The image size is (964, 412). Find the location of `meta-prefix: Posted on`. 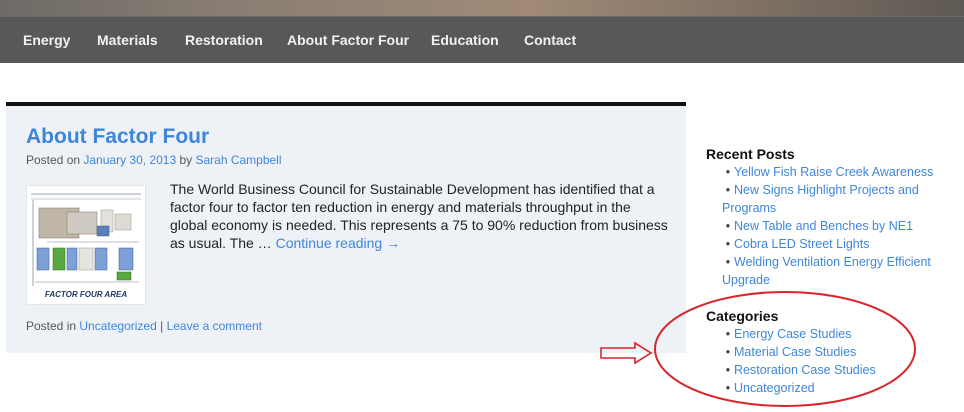

meta-prefix: Posted on is located at coordinates (55, 160).